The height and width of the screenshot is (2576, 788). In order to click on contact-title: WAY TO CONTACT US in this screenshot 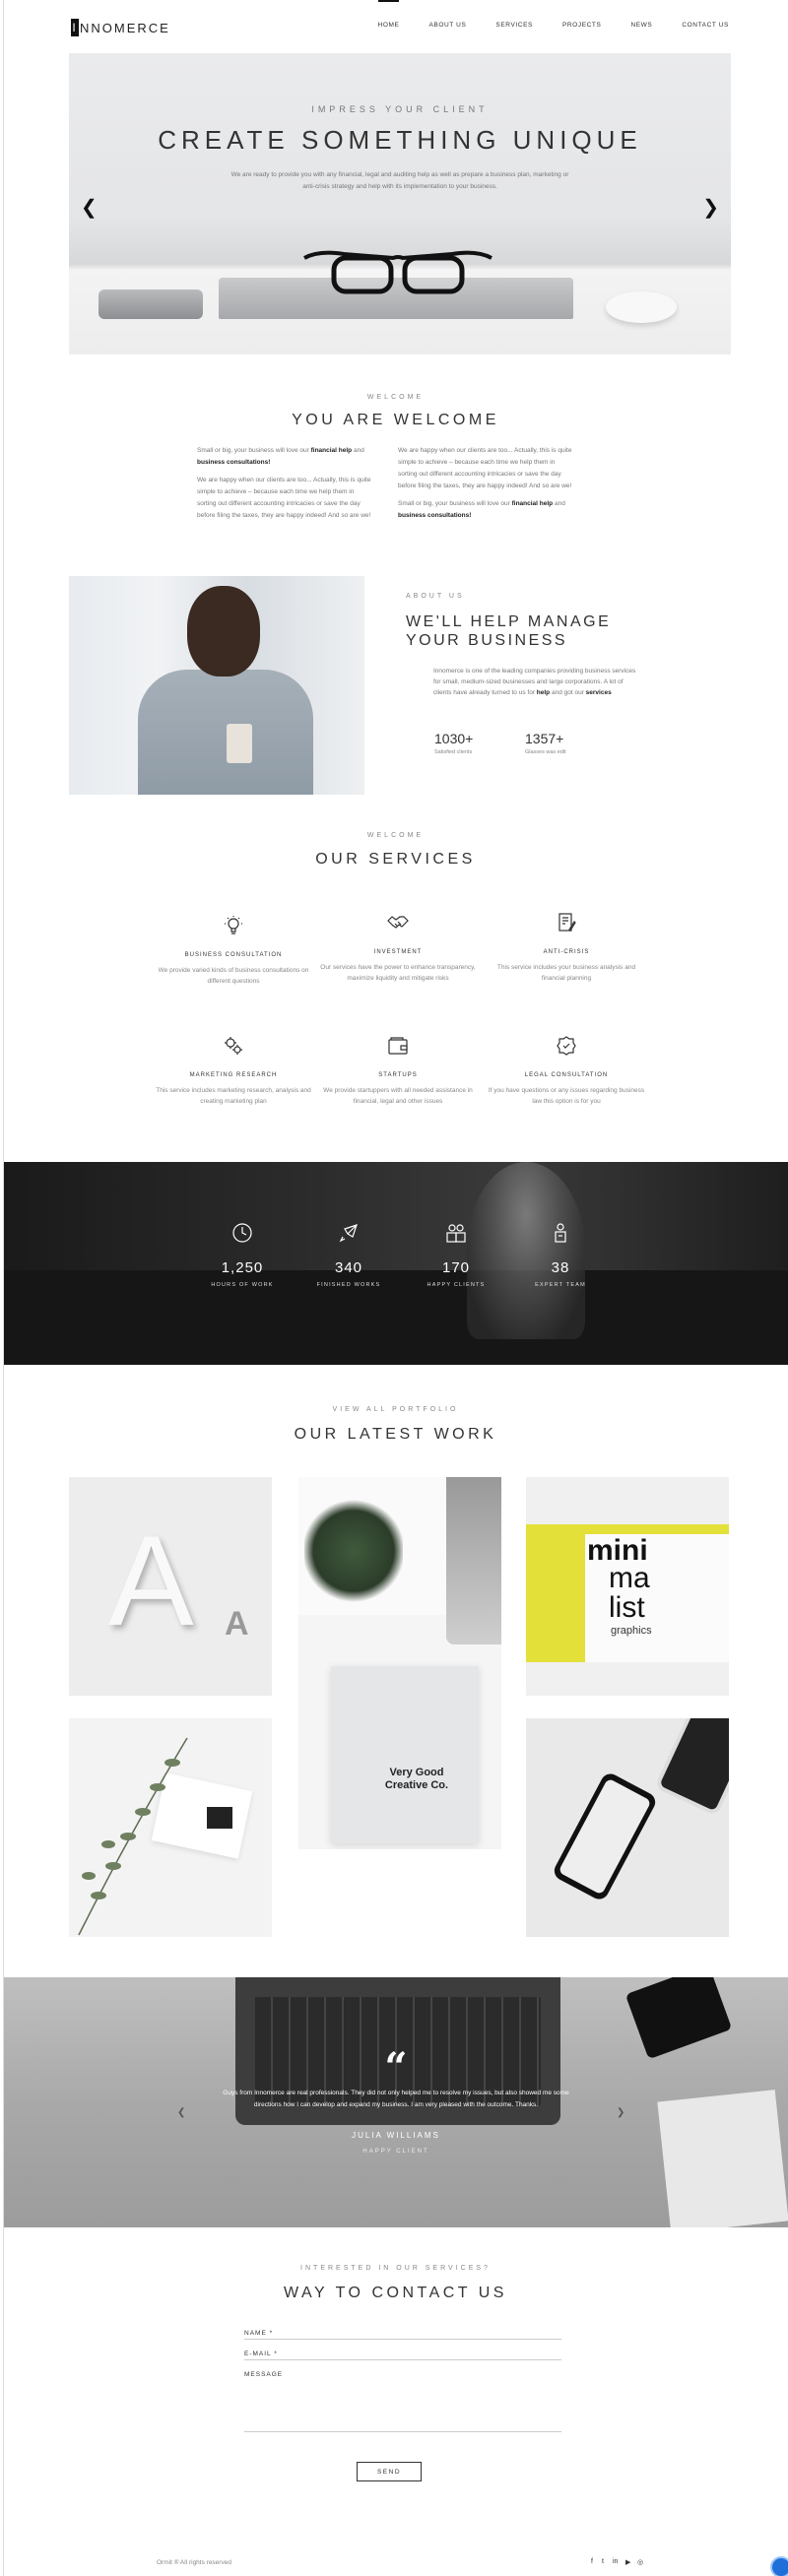, I will do `click(395, 2293)`.